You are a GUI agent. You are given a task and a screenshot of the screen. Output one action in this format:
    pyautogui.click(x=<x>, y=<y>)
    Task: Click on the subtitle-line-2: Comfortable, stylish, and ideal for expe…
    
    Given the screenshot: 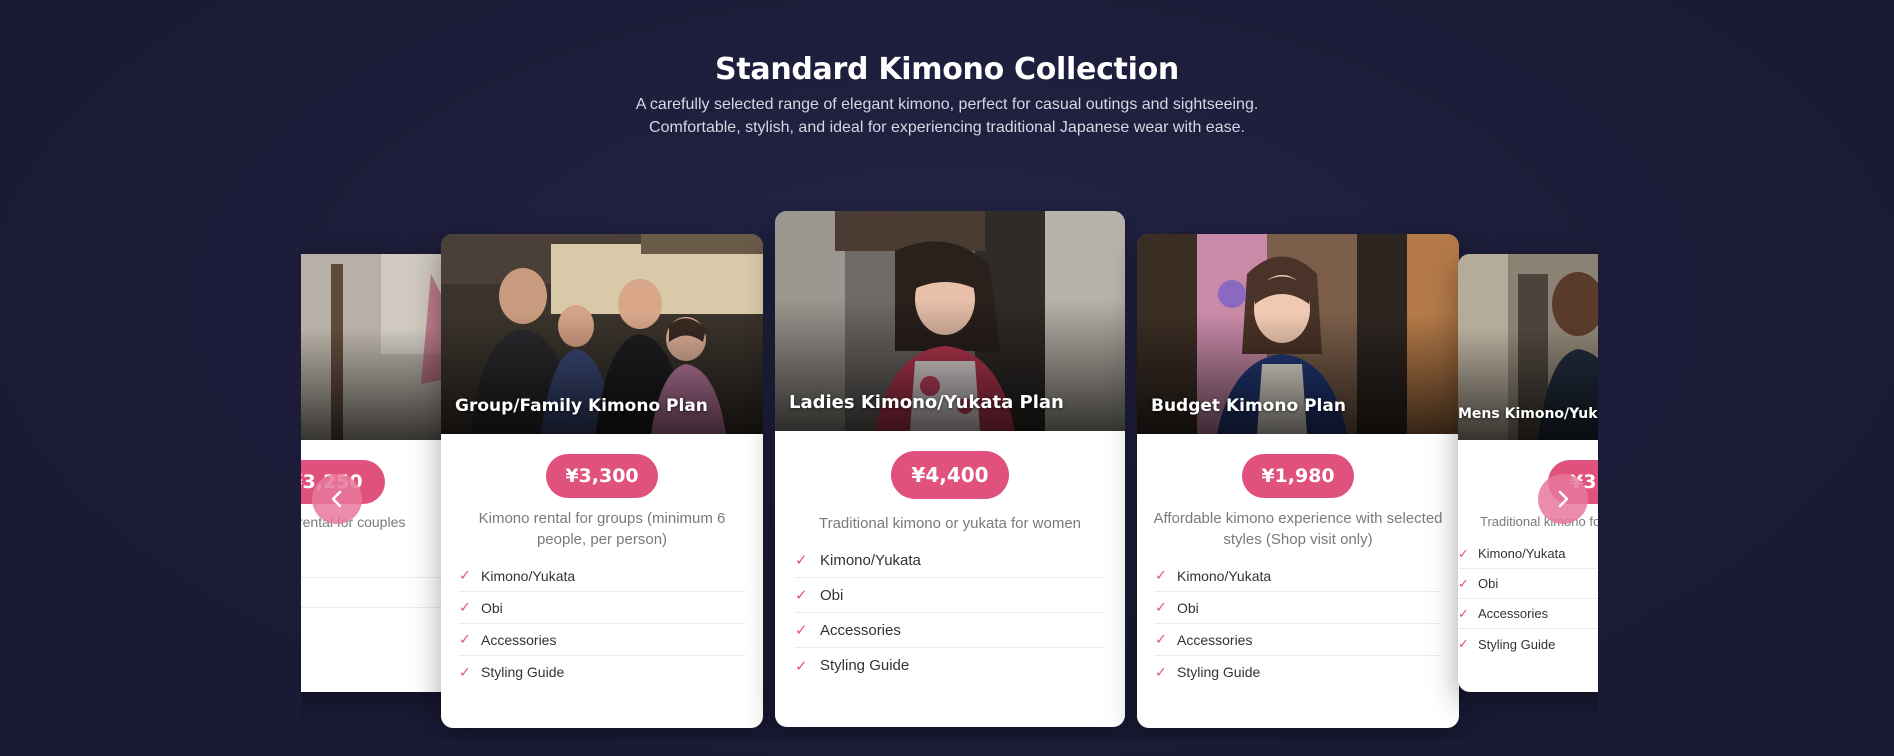 What is the action you would take?
    pyautogui.click(x=947, y=127)
    